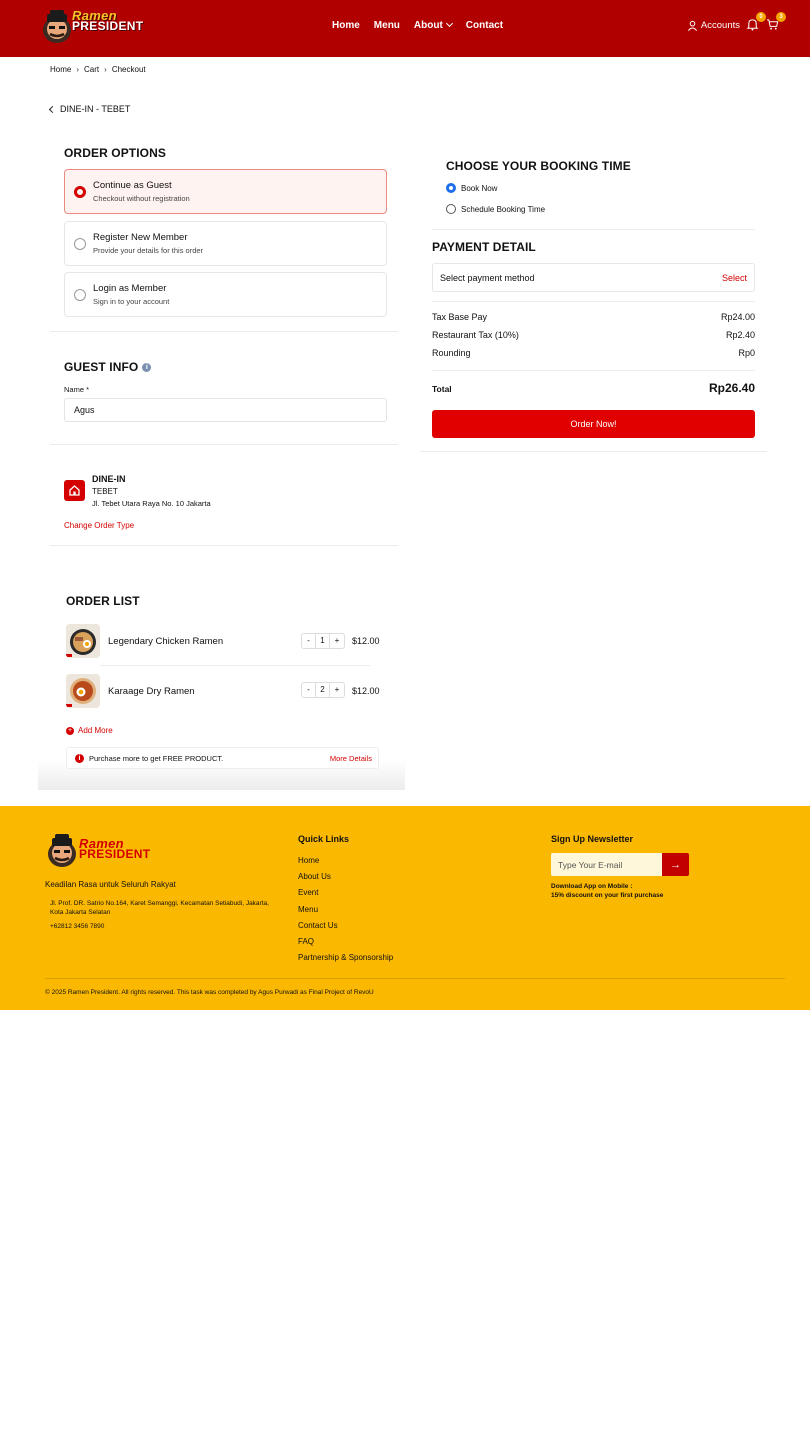  Describe the element at coordinates (91, 69) in the screenshot. I see `breadcrumb-cart: Cart` at that location.